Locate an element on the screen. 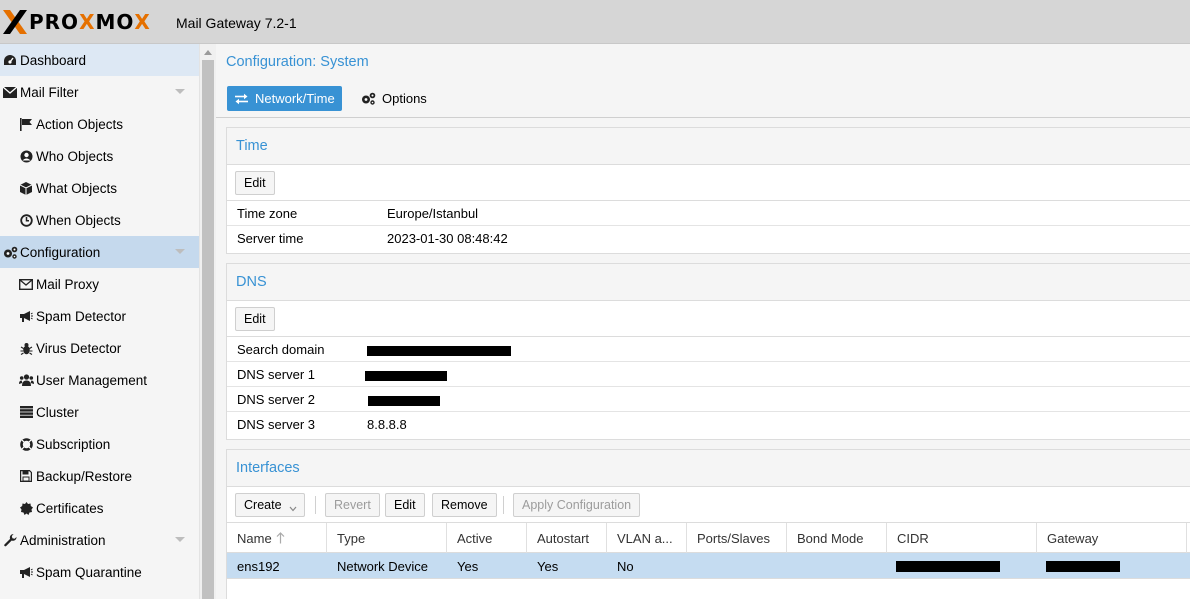  nav-when-objects: When Objects is located at coordinates (99, 220).